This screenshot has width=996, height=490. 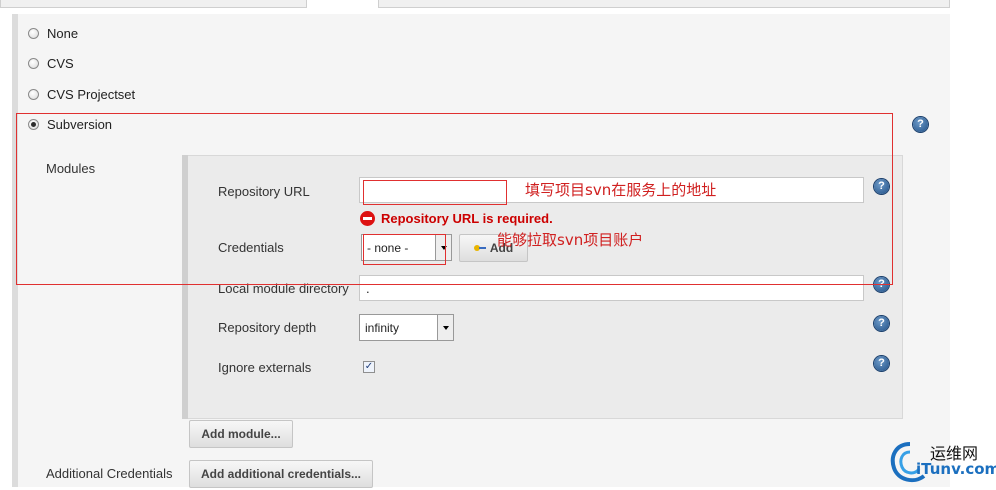 What do you see at coordinates (382, 327) in the screenshot?
I see `repository-depth-selected: infinity` at bounding box center [382, 327].